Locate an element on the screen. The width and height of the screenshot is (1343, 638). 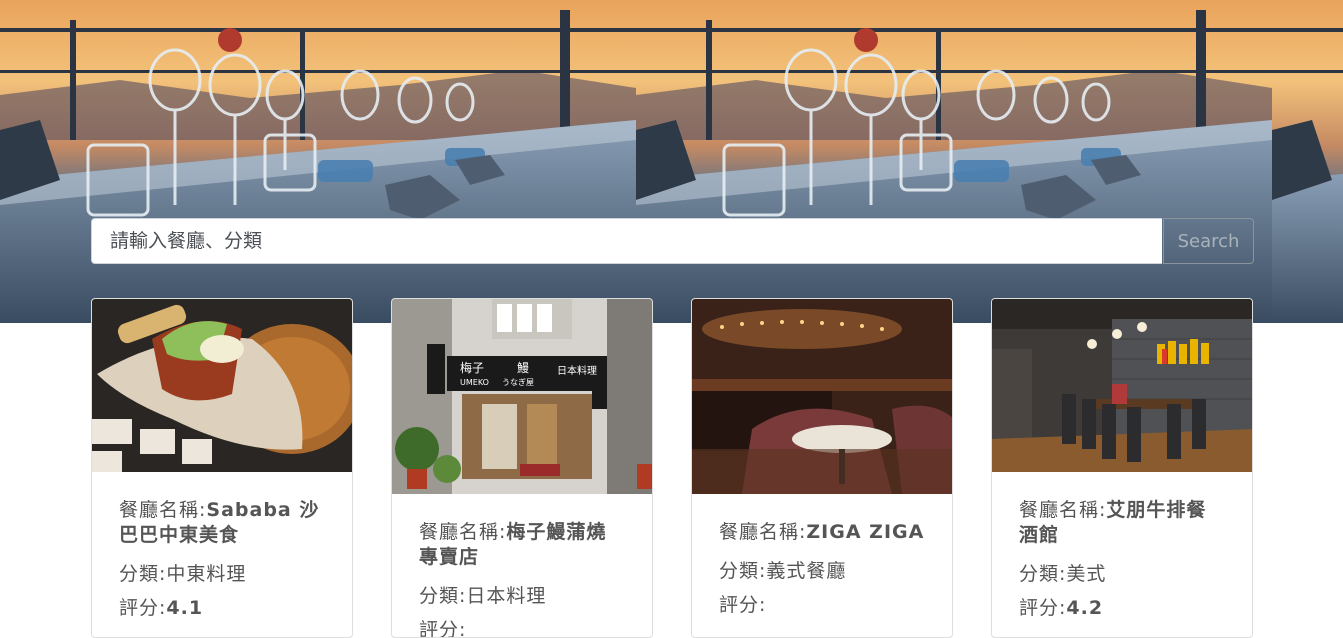
rating-value: 4.2 is located at coordinates (1085, 608).